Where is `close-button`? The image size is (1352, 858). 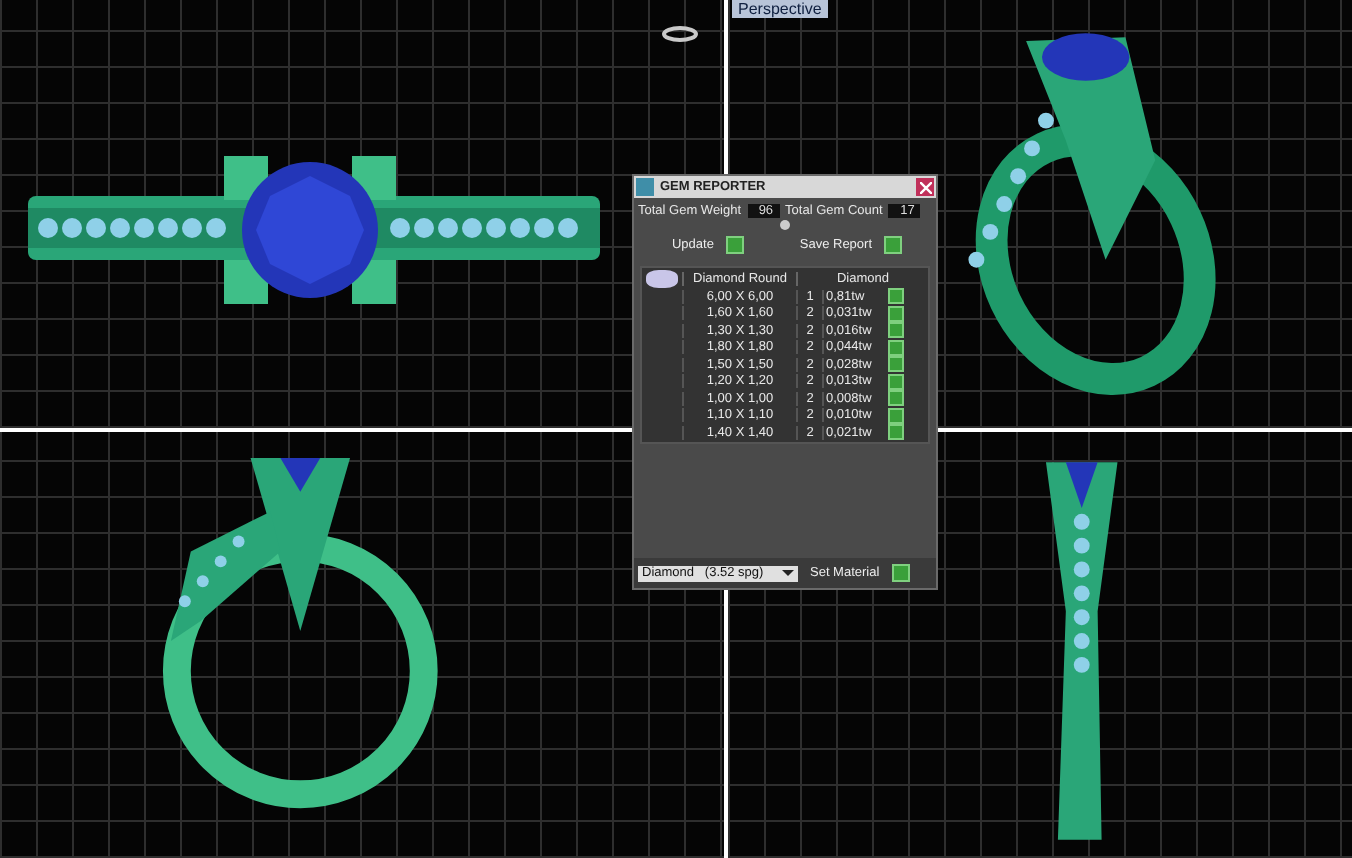
close-button is located at coordinates (925, 187).